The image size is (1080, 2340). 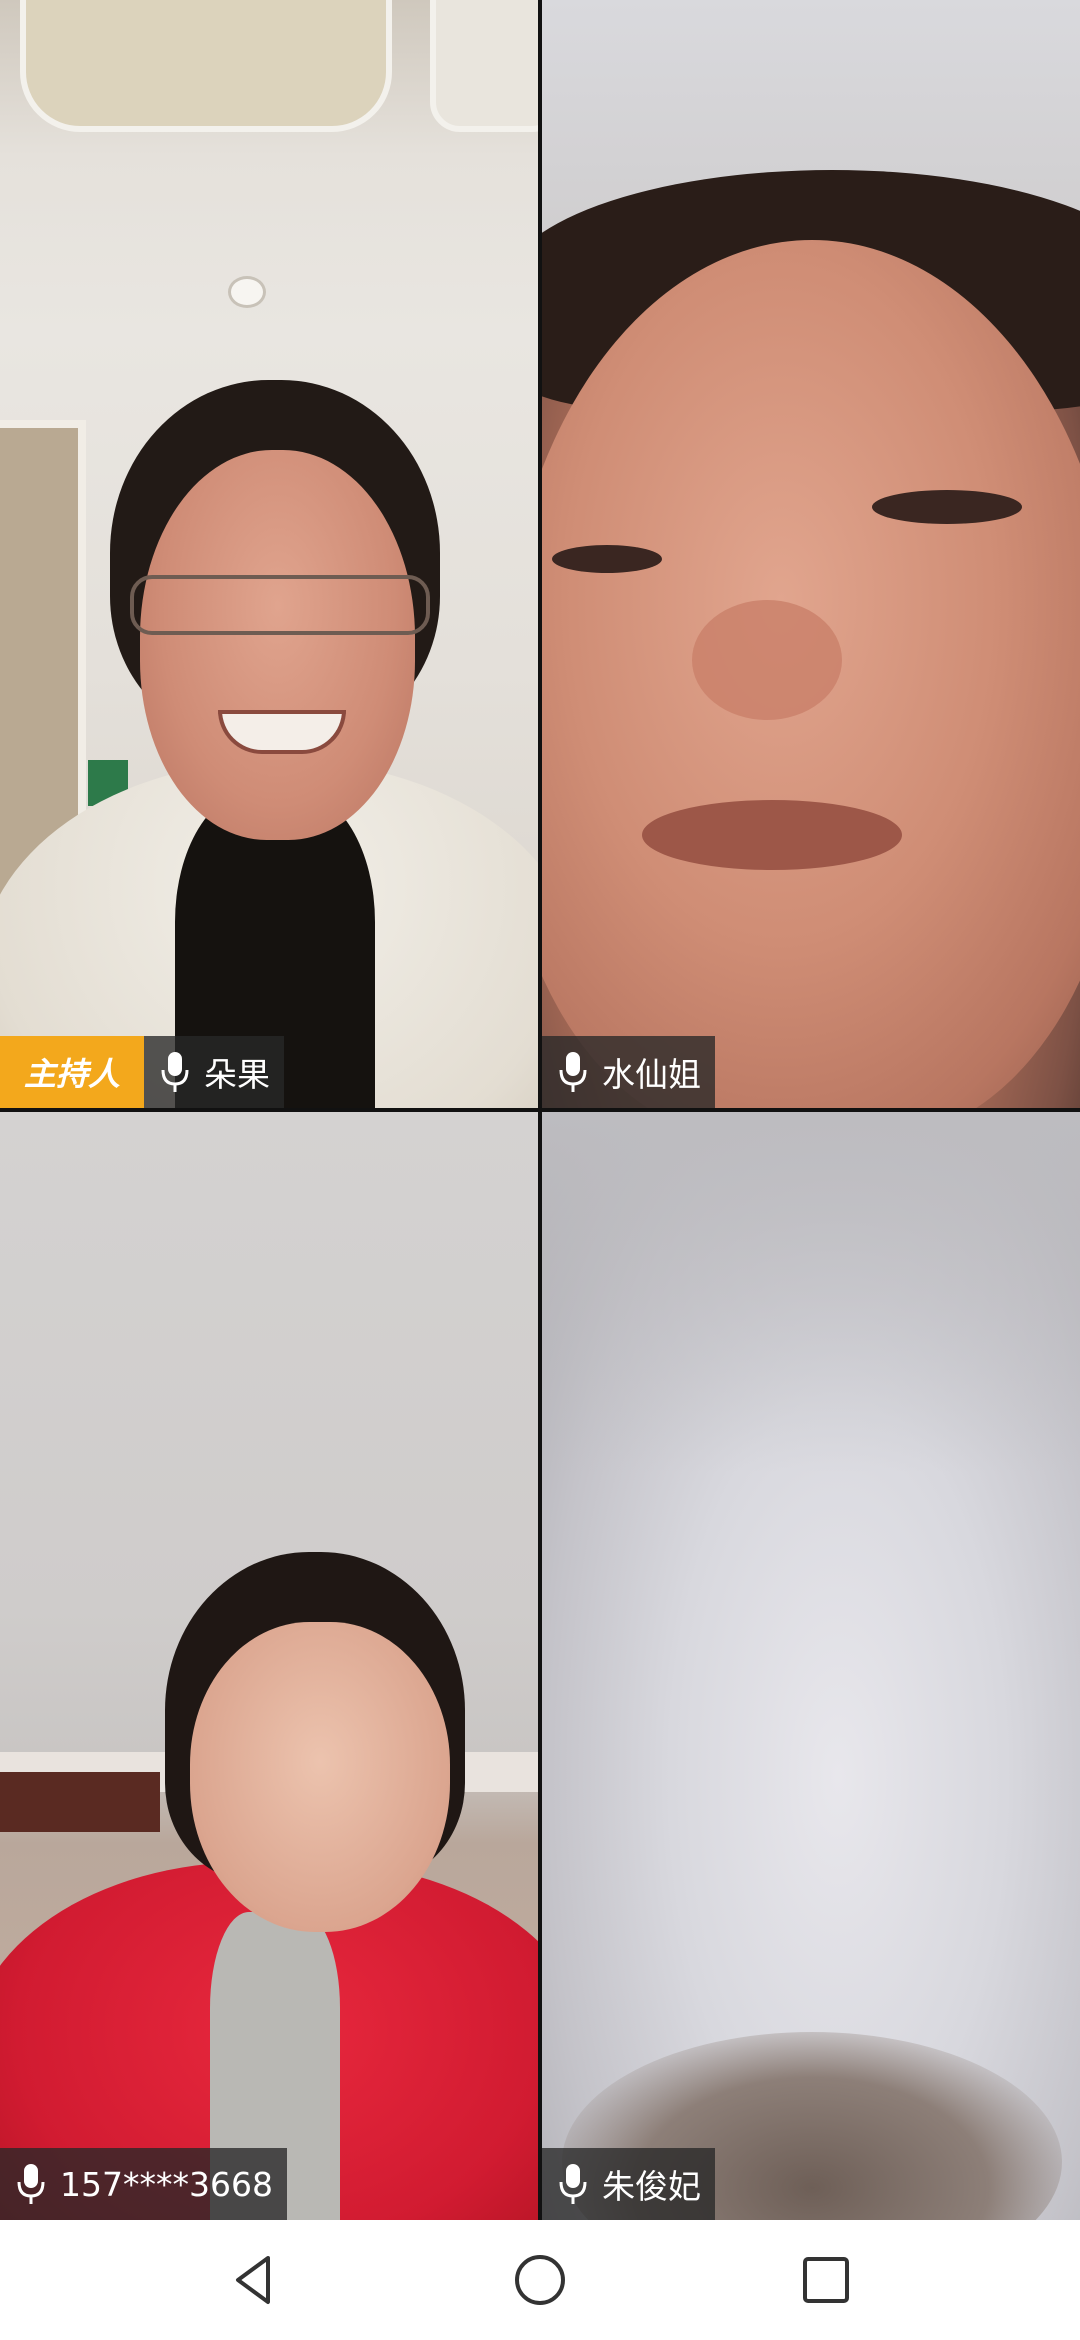 I want to click on recents-icon, so click(x=826, y=2280).